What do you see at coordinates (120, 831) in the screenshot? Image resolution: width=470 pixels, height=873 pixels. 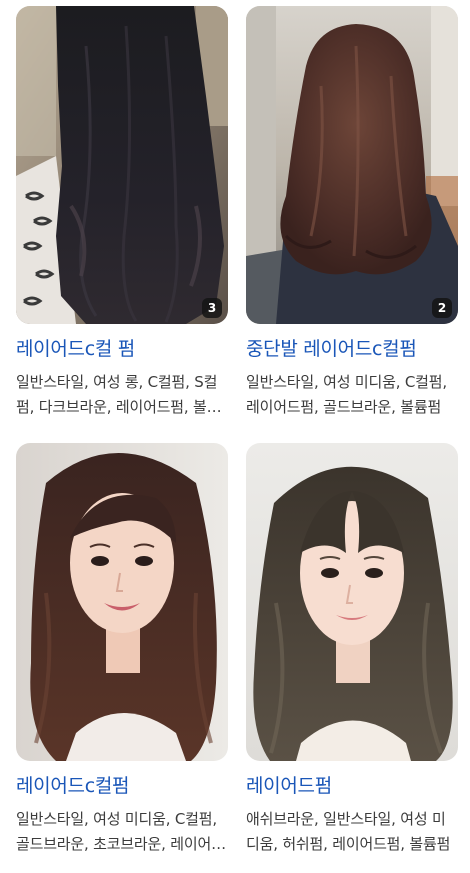 I see `result-description: 일반스타일, 여성 미디움, C컬펌, 골드브라운, 초코브라운, 레이어드펌` at bounding box center [120, 831].